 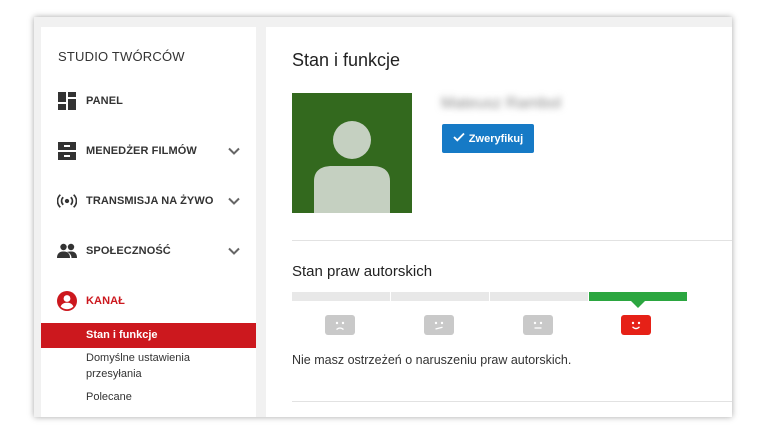 I want to click on dashboard-icon, so click(x=67, y=101).